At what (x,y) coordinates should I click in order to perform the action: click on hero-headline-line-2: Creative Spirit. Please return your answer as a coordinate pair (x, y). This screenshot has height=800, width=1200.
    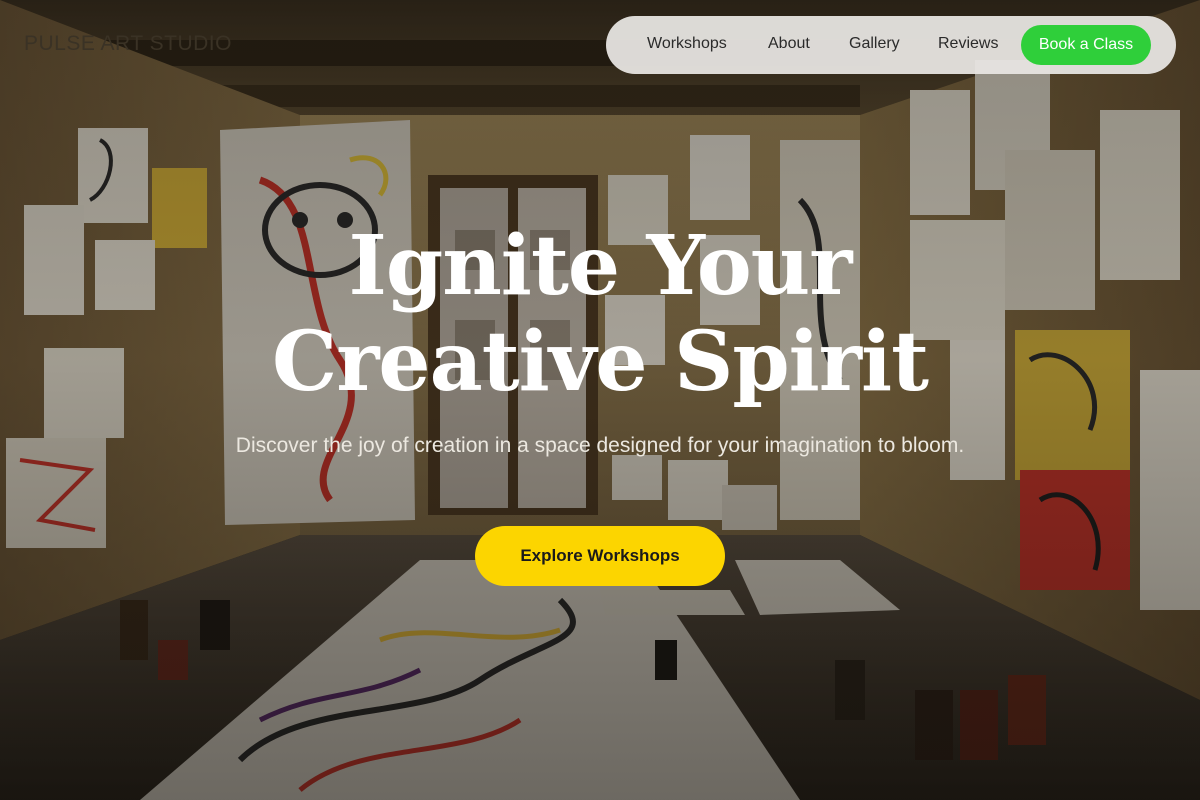
    Looking at the image, I should click on (600, 362).